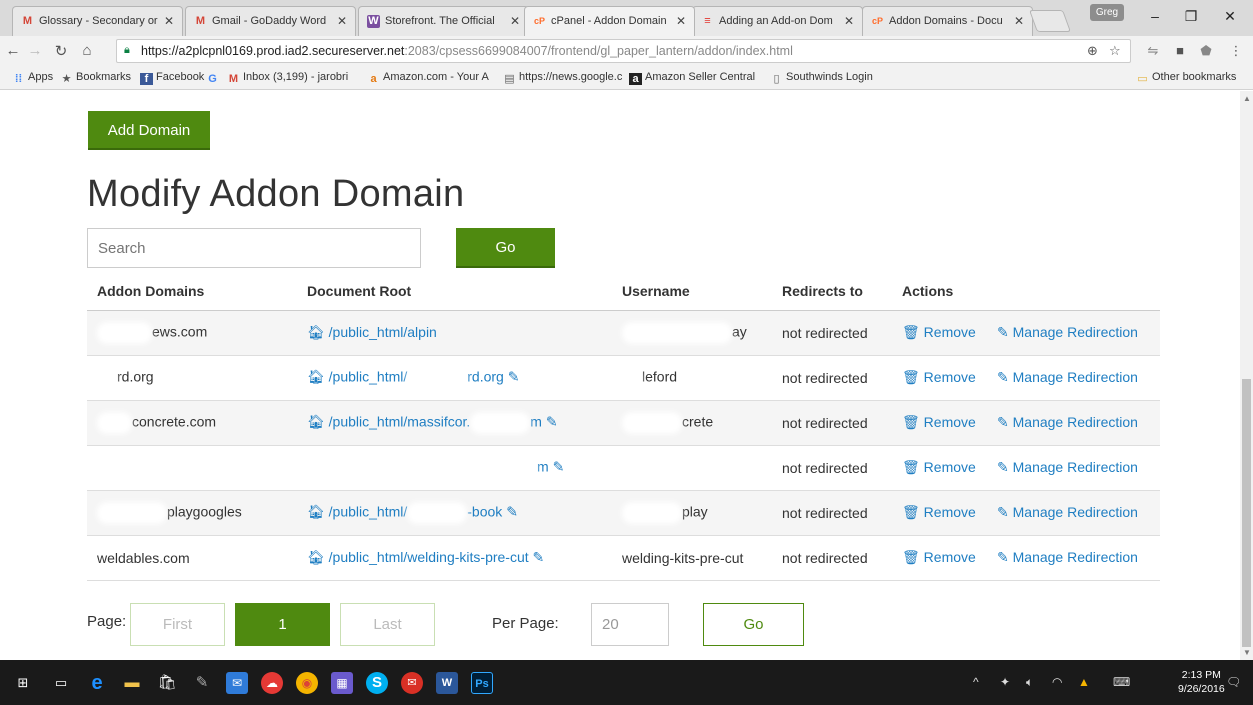 This screenshot has height=705, width=1253. I want to click on bookmark-inbox: M Inbox (3,199) - jarobri, so click(287, 78).